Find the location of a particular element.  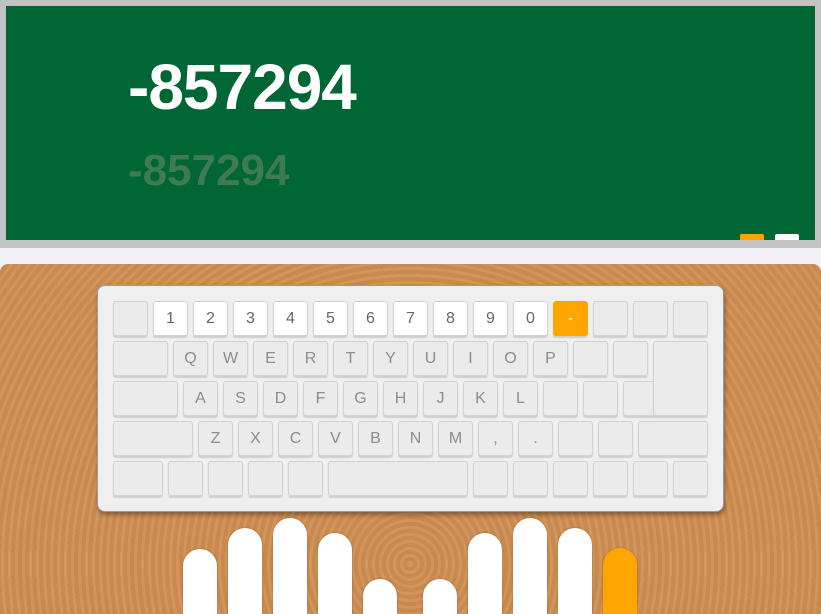

right-thumb-finger is located at coordinates (440, 596).